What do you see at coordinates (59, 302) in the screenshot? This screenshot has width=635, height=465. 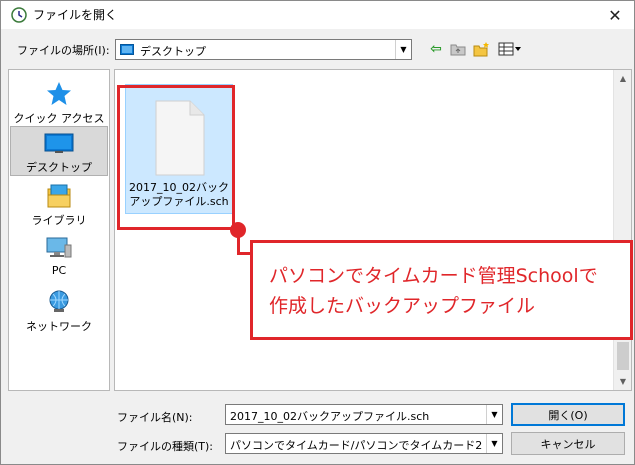 I see `network-icon` at bounding box center [59, 302].